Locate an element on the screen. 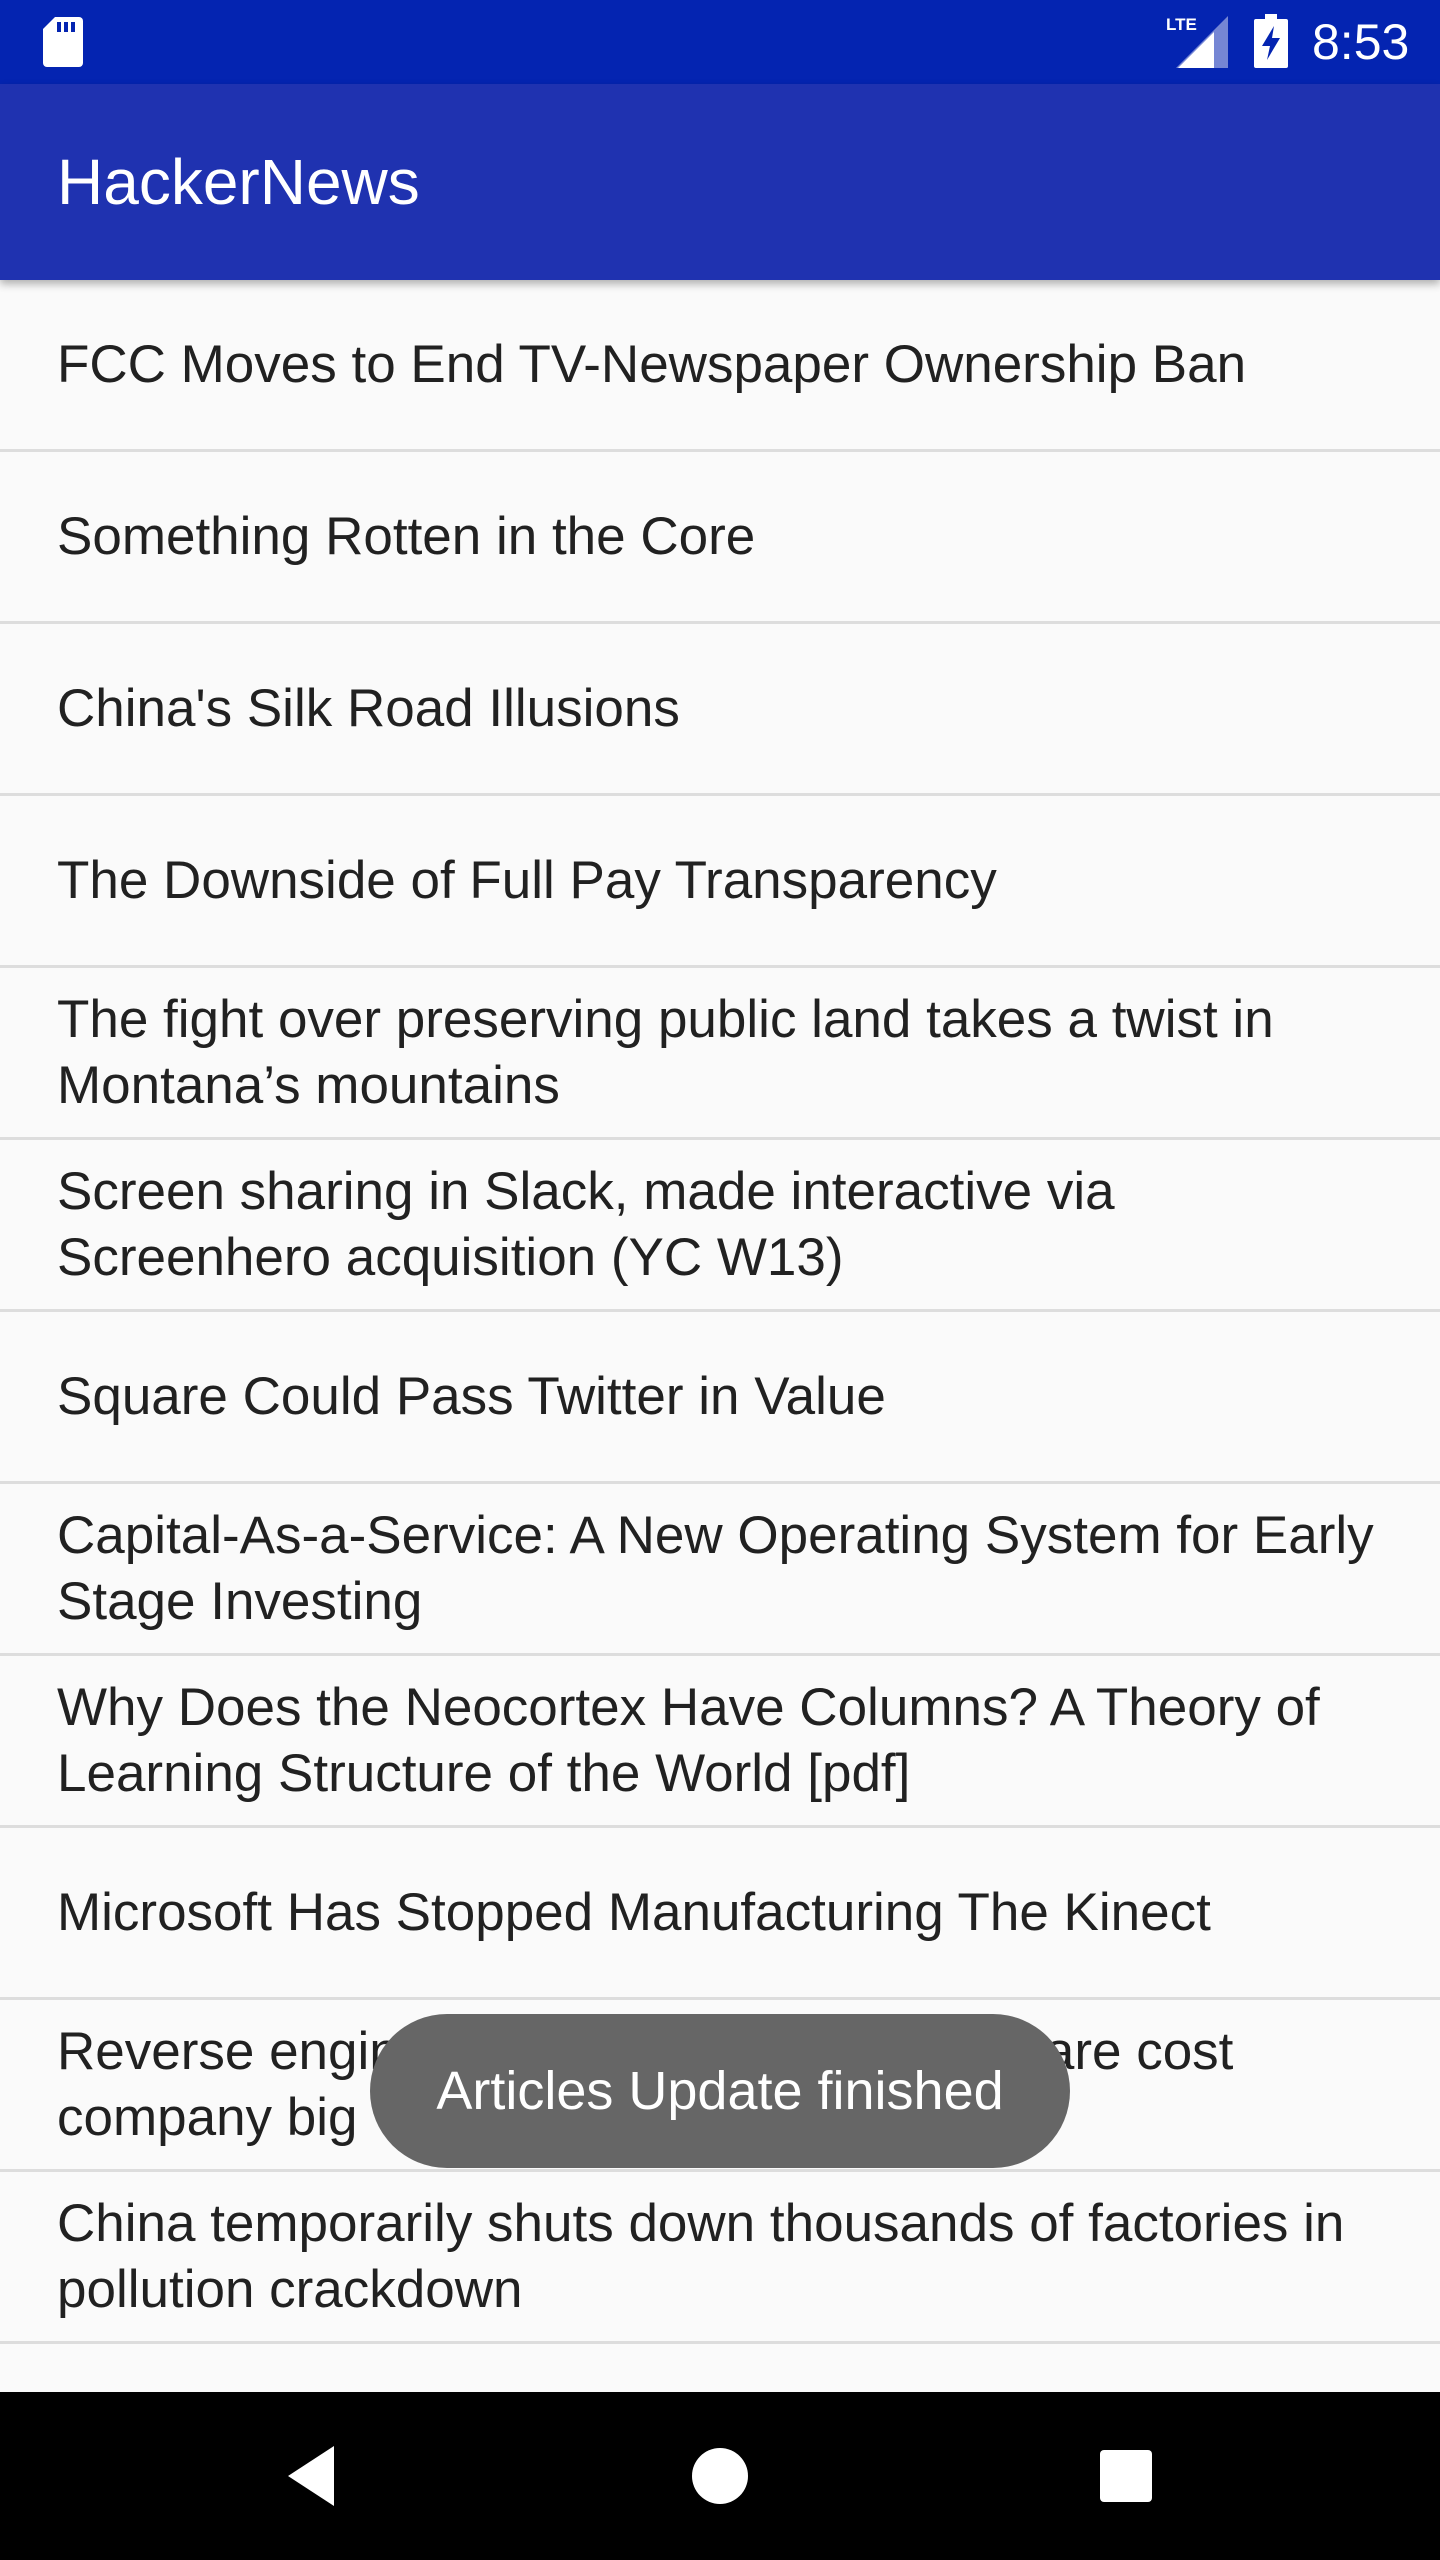 Image resolution: width=1440 pixels, height=2560 pixels. back-icon is located at coordinates (311, 2476).